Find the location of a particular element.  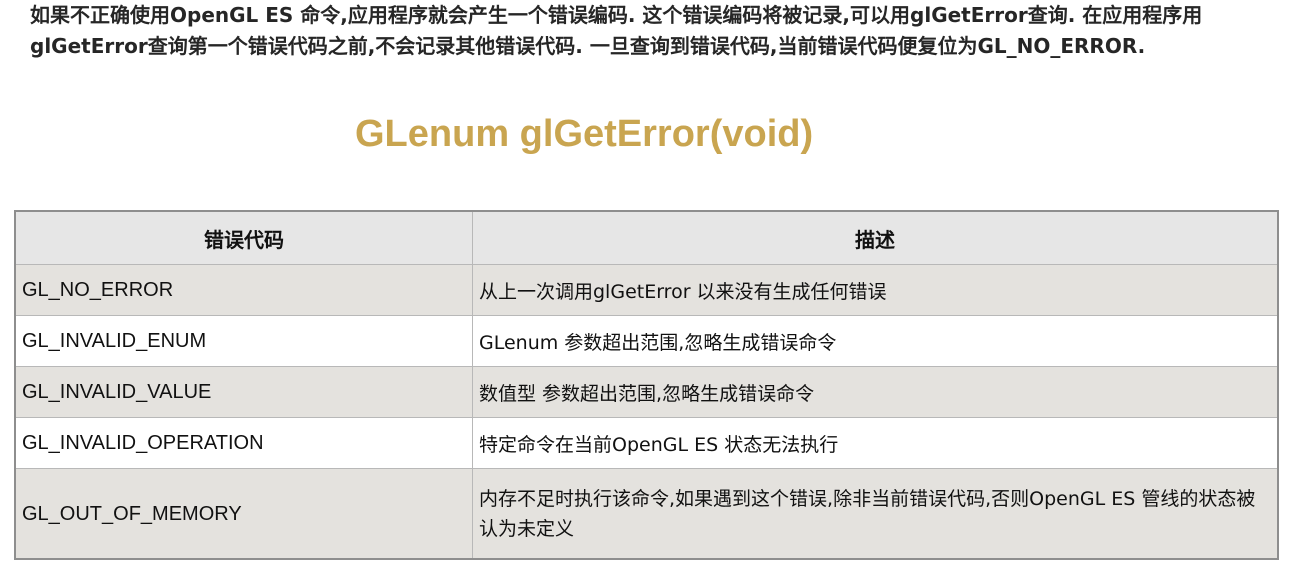

description-cell: GLenum 参数超出范围,忽略生成错误命令 is located at coordinates (875, 341).